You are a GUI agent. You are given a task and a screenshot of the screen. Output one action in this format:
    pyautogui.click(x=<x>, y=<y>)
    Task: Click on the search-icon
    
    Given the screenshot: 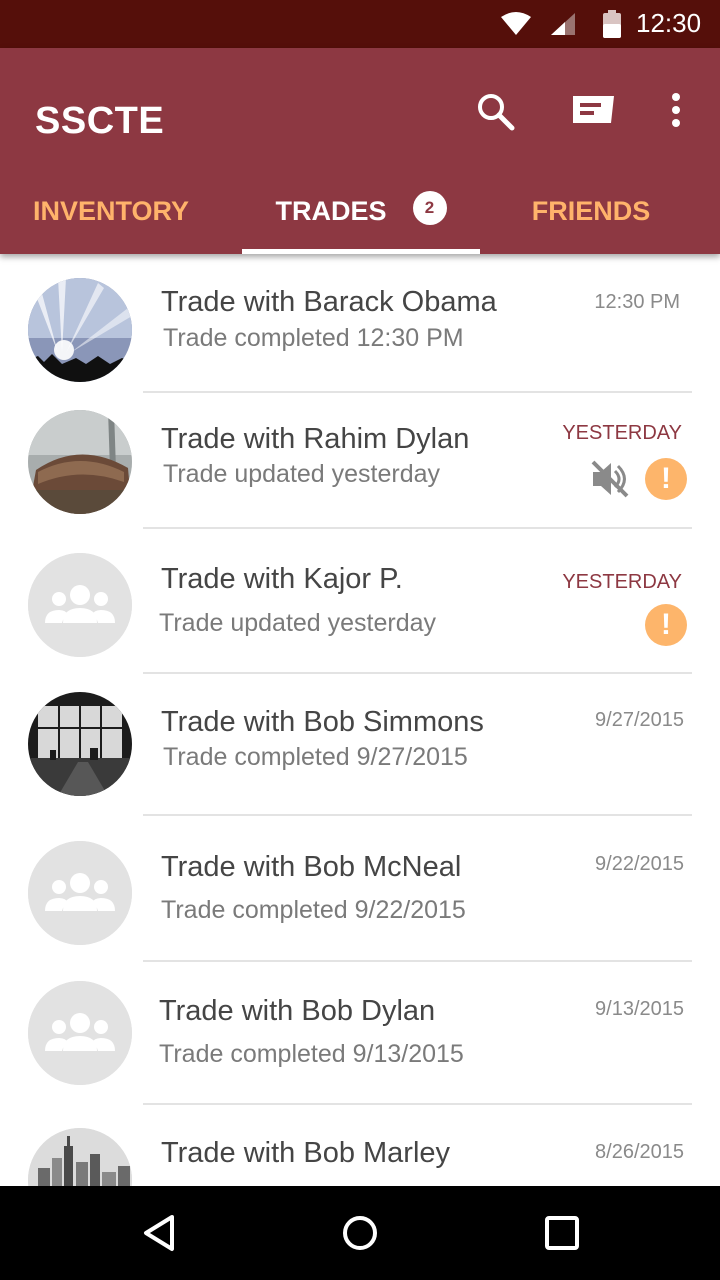 What is the action you would take?
    pyautogui.click(x=496, y=112)
    